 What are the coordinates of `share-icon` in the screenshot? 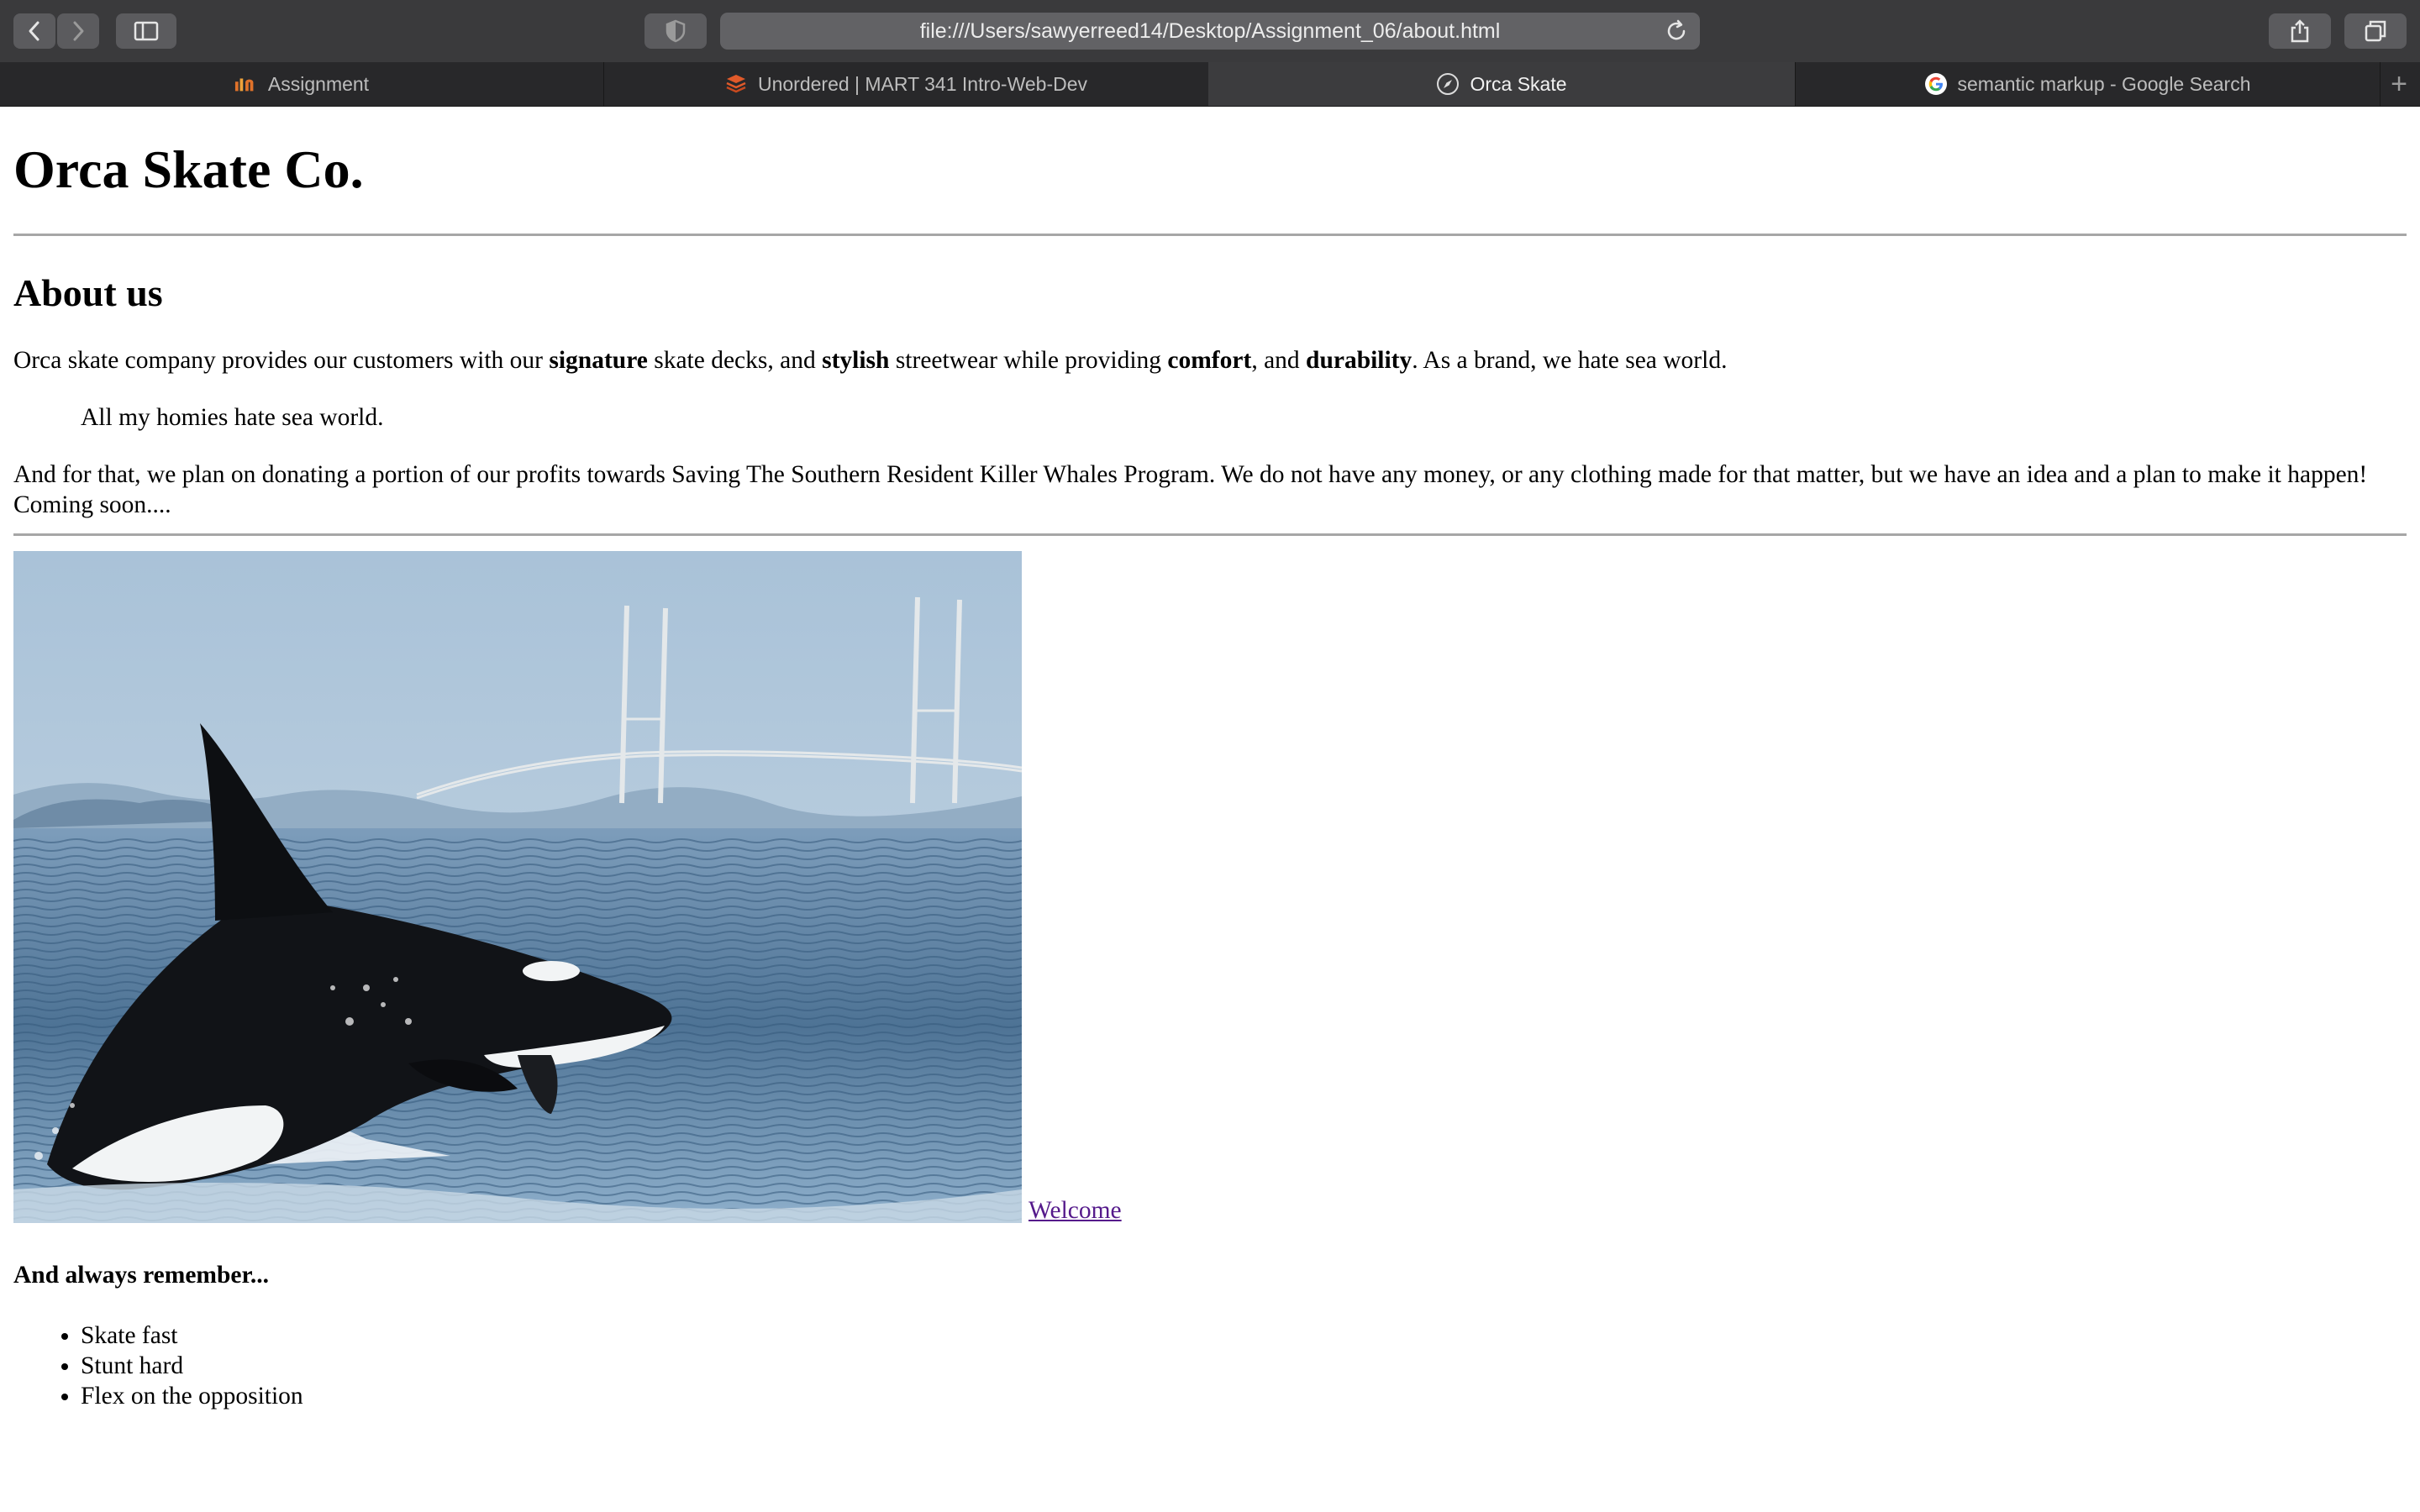 It's located at (2300, 31).